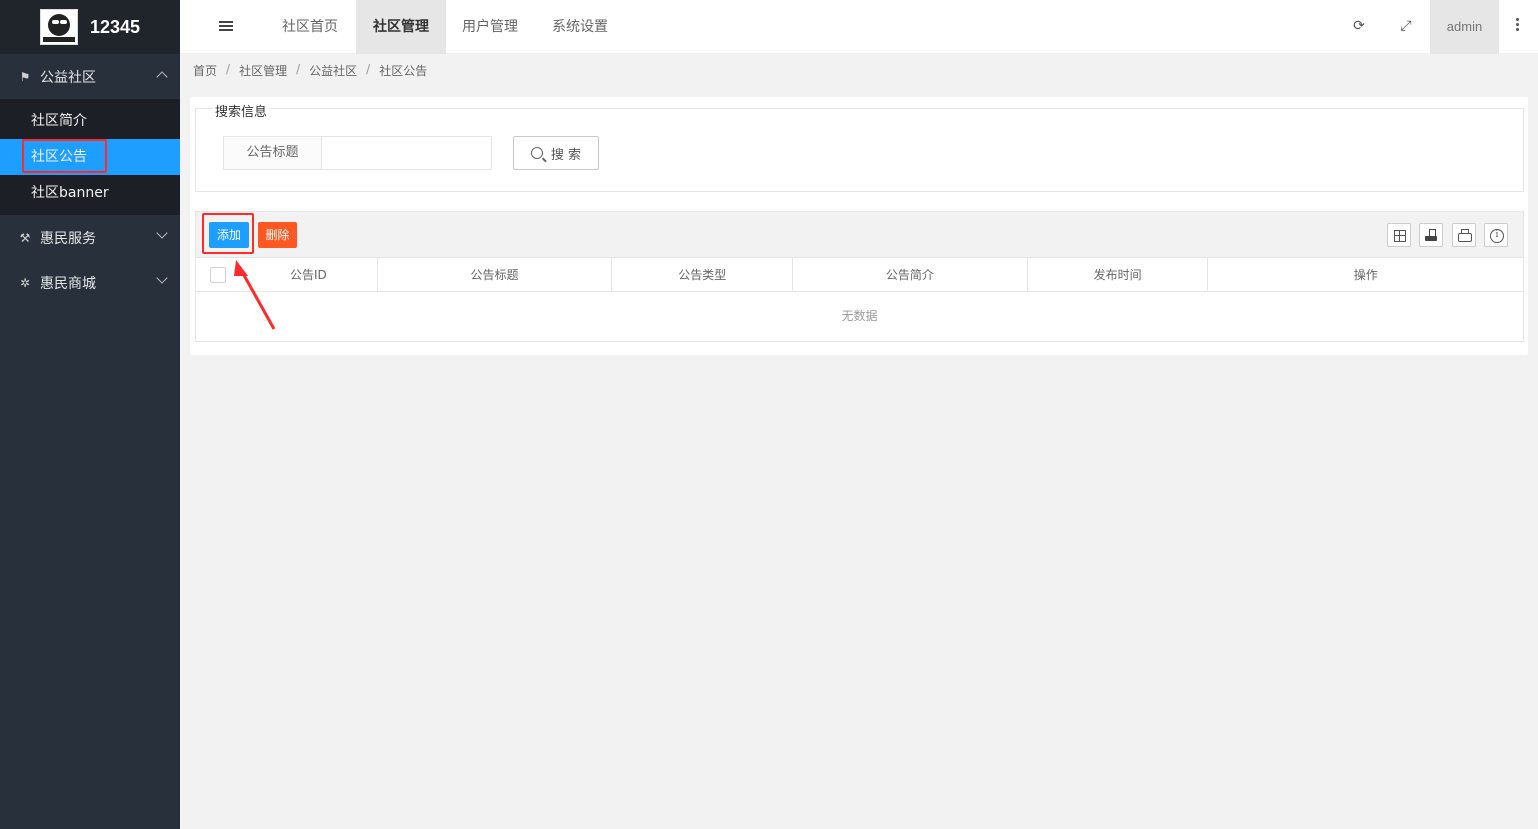  Describe the element at coordinates (859, 235) in the screenshot. I see `table-toolbar: 添加 删除` at that location.